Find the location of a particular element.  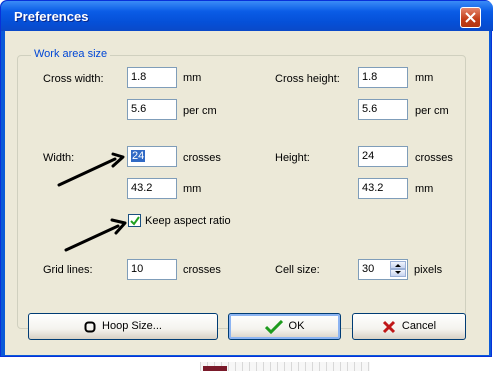

cancel-label: Cancel is located at coordinates (419, 326).